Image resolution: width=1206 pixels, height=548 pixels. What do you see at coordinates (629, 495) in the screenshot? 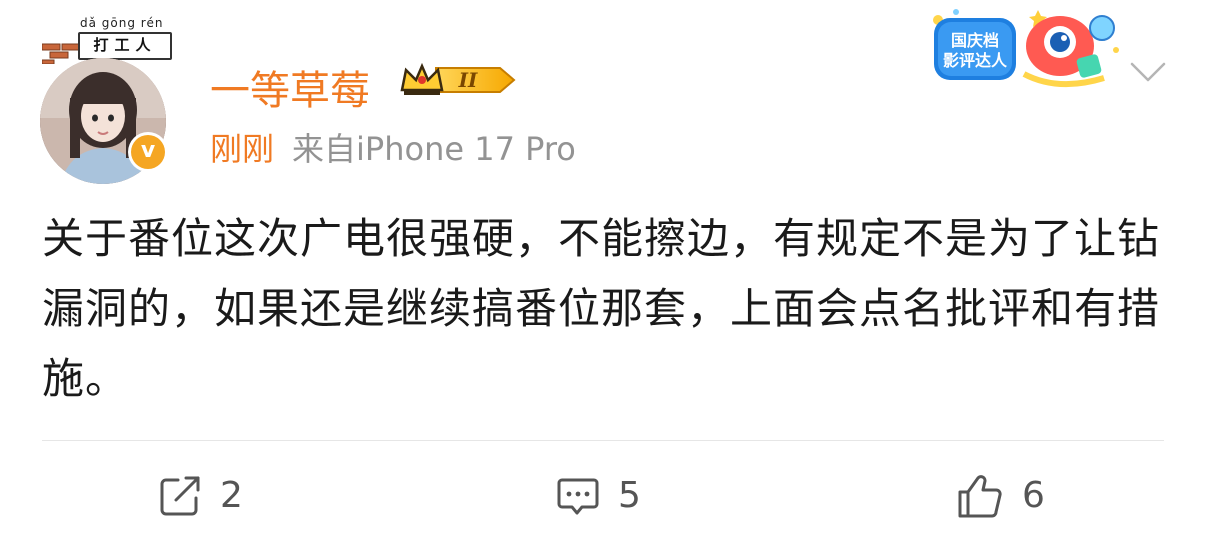
I see `comment-count: 5` at bounding box center [629, 495].